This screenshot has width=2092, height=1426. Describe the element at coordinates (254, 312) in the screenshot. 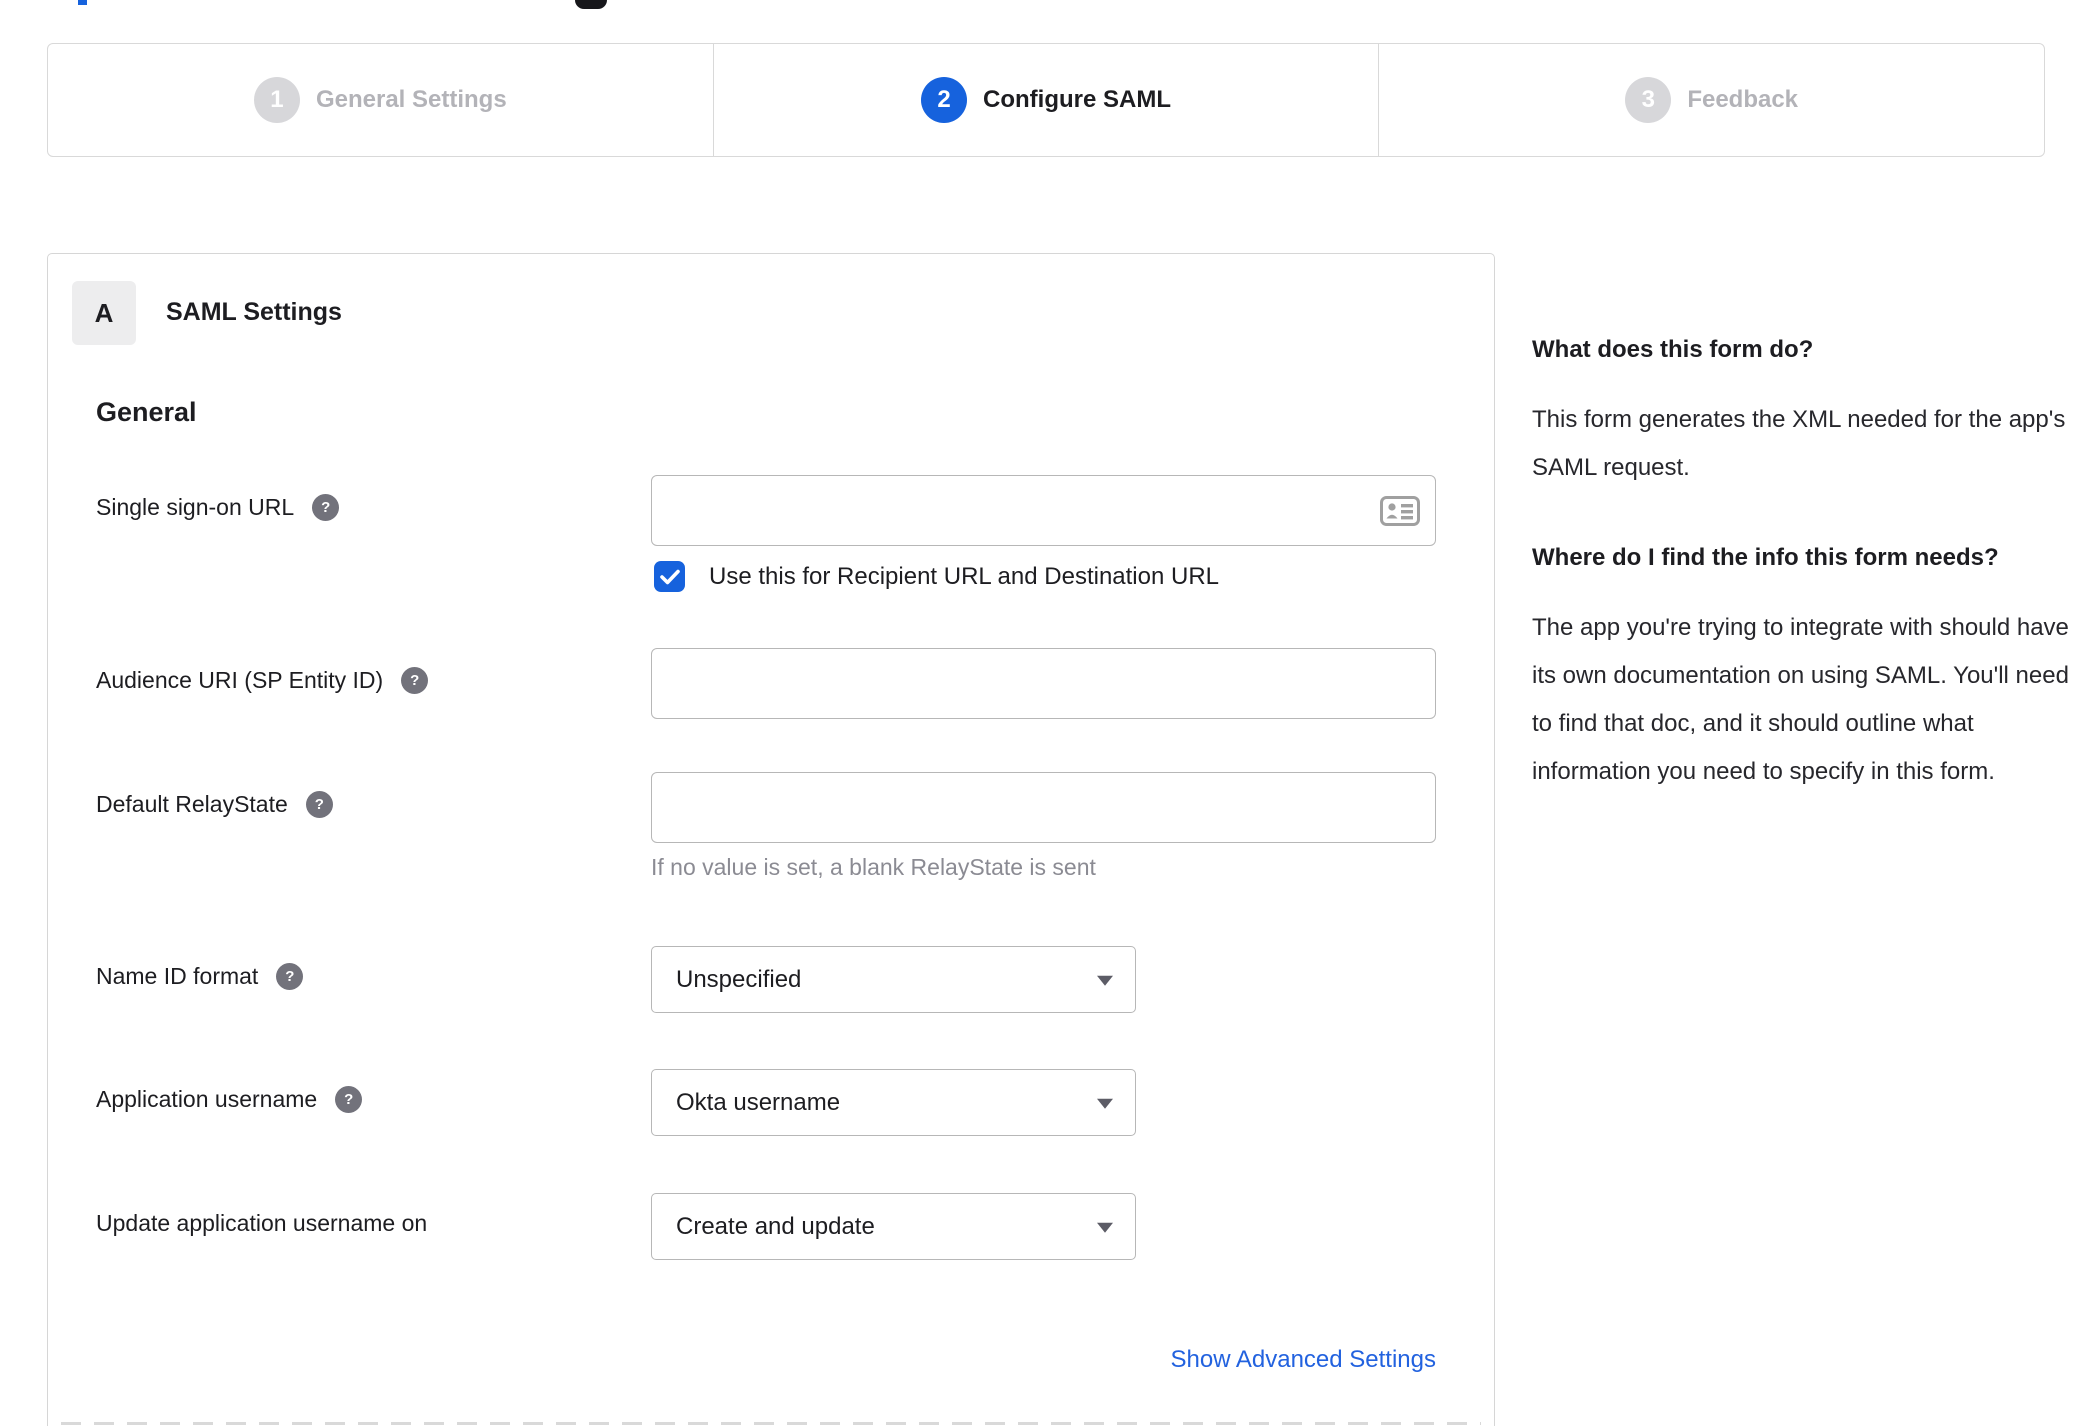

I see `section-title: SAML Settings` at that location.